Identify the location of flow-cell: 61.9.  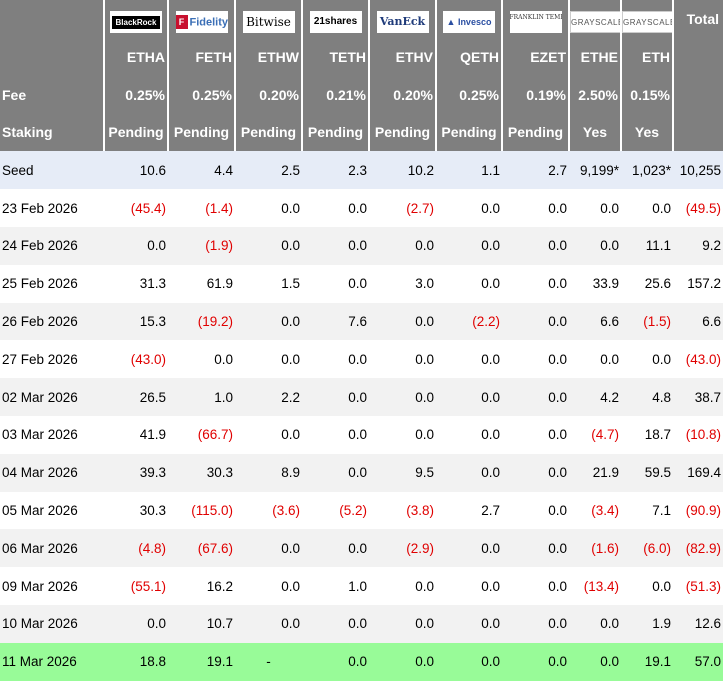
(201, 283).